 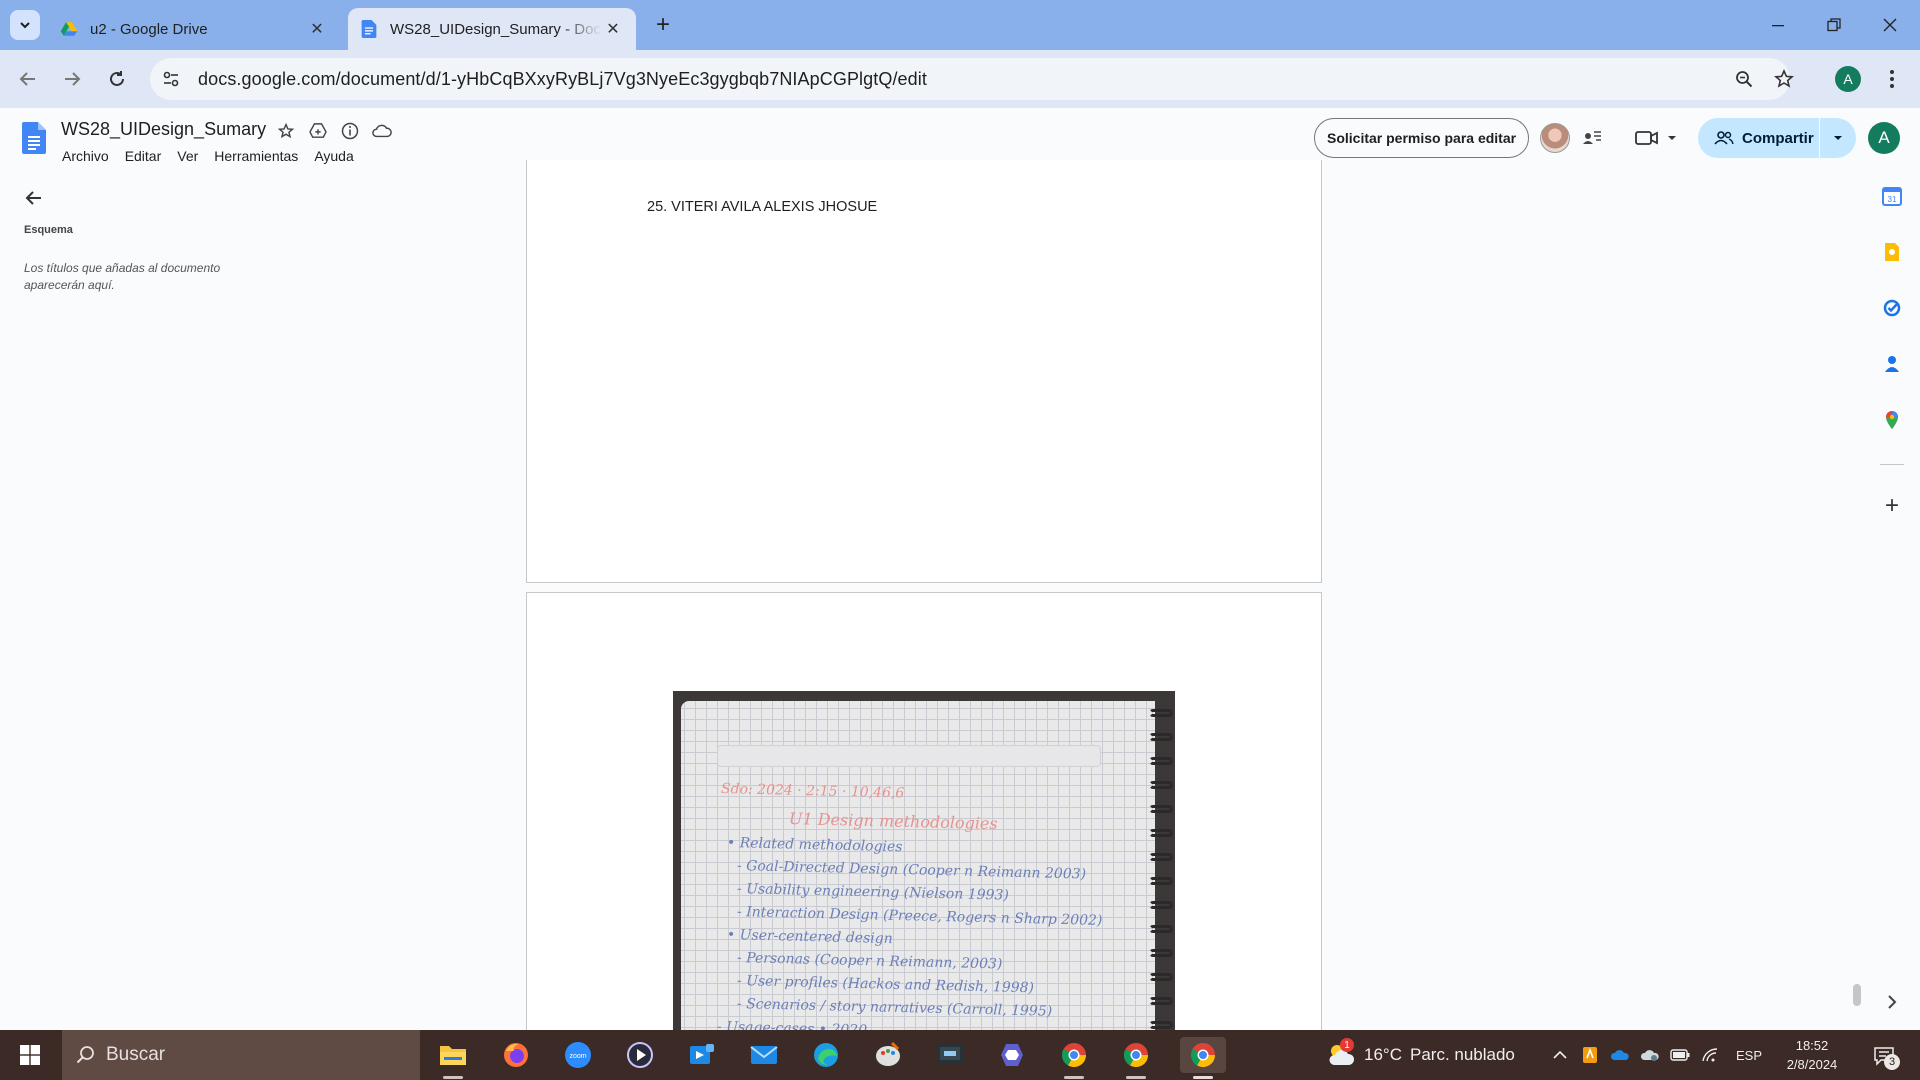 What do you see at coordinates (1812, 1055) in the screenshot?
I see `system-clock: 18:52 2/8/2024` at bounding box center [1812, 1055].